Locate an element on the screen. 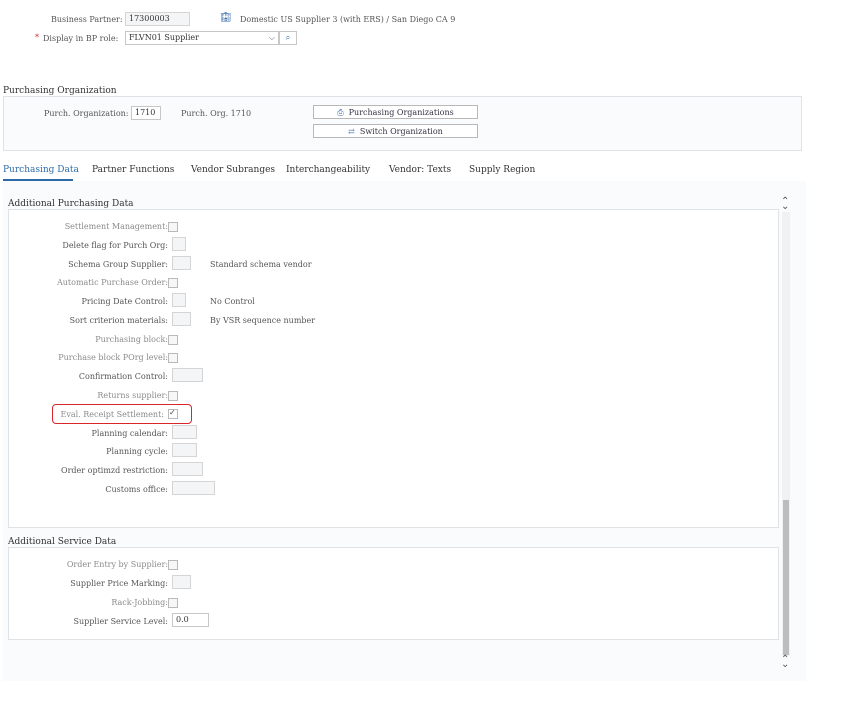  planning-cycle-field is located at coordinates (184, 450).